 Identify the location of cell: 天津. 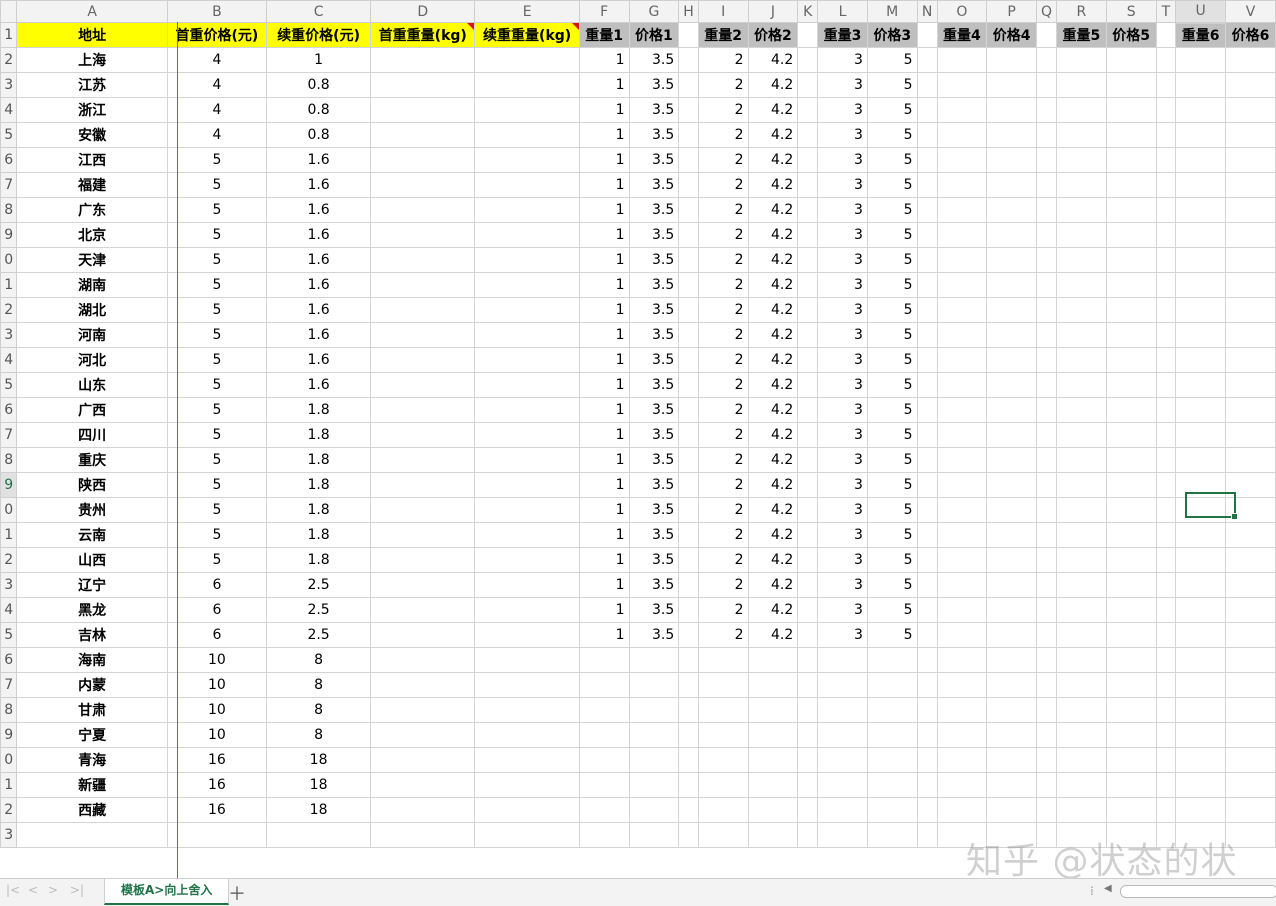
(92, 260).